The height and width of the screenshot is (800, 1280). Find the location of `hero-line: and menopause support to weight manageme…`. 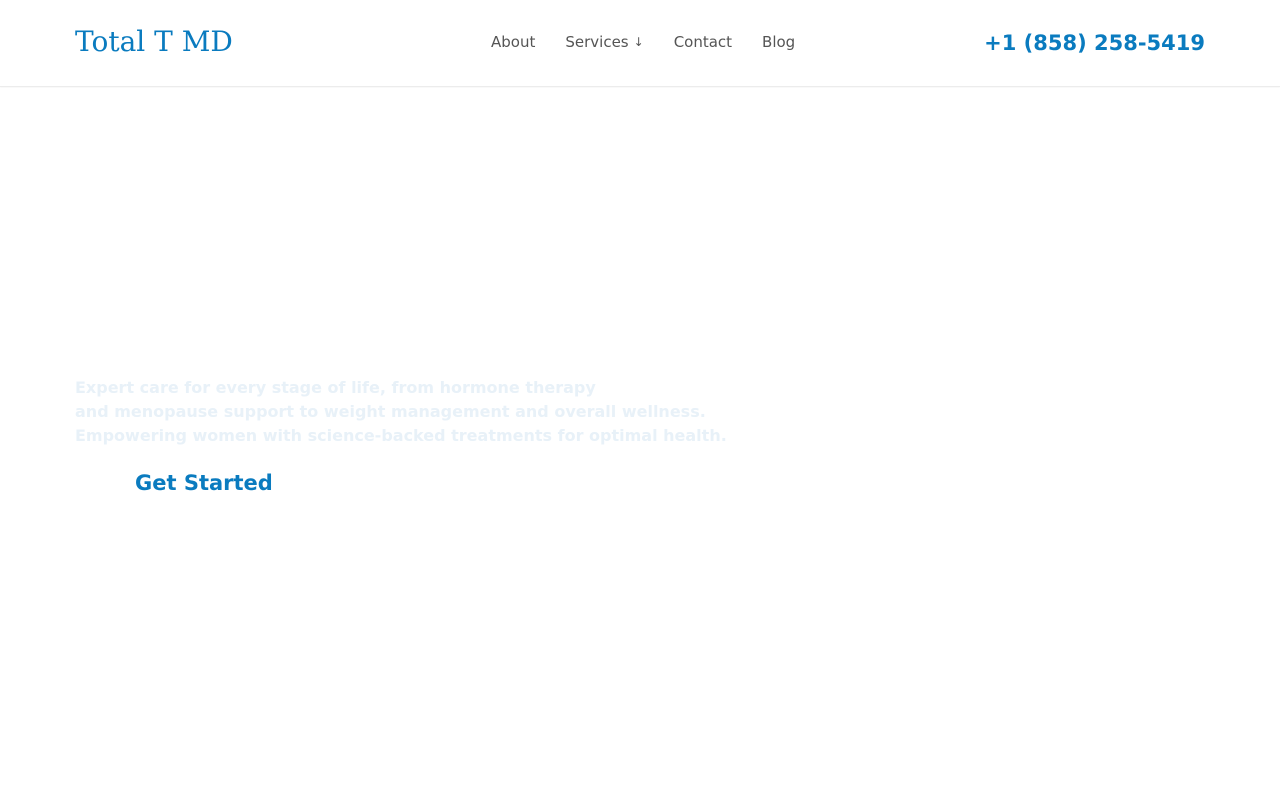

hero-line: and menopause support to weight manageme… is located at coordinates (390, 411).